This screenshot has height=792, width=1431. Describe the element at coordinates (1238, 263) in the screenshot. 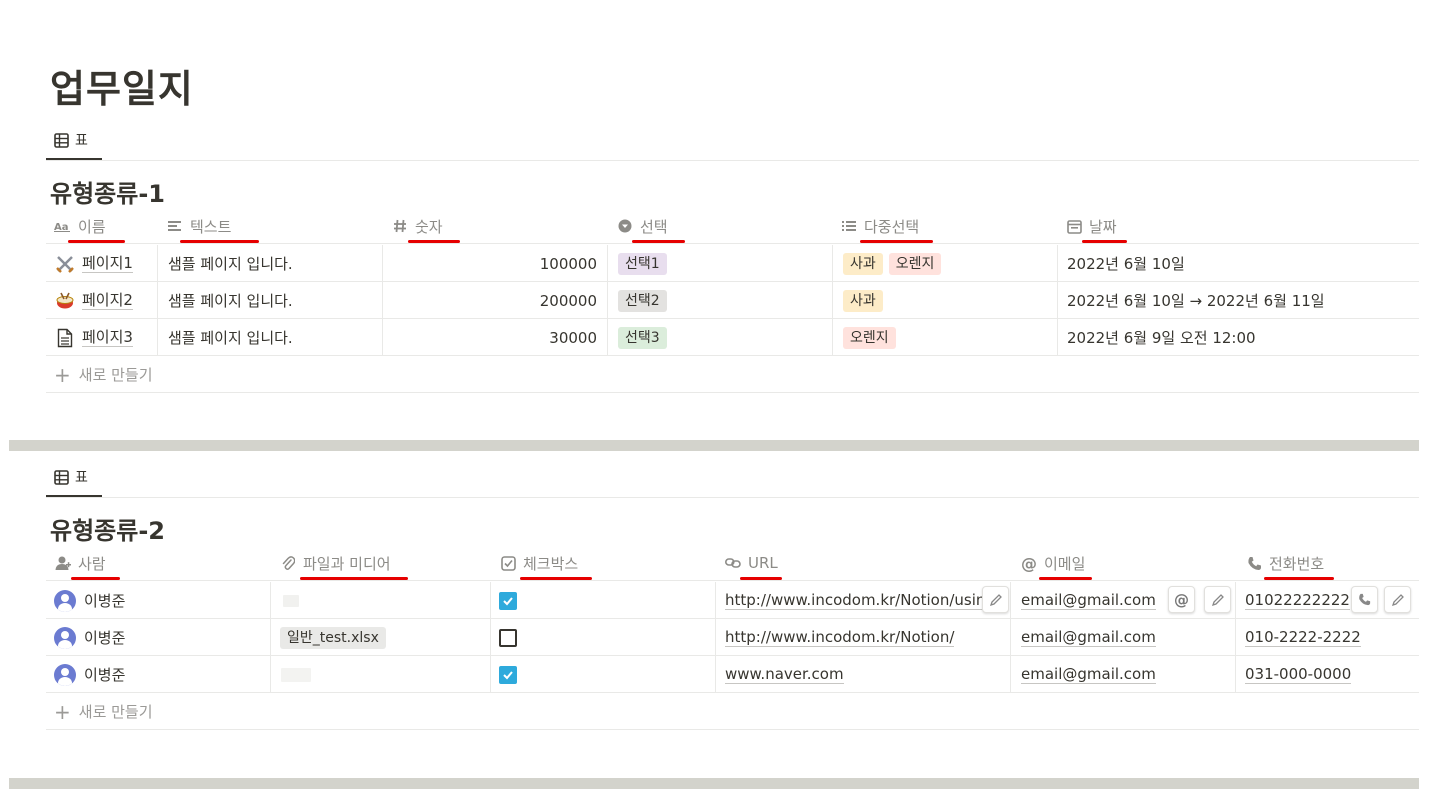

I see `date-cell: 2022년 6월 10일` at that location.